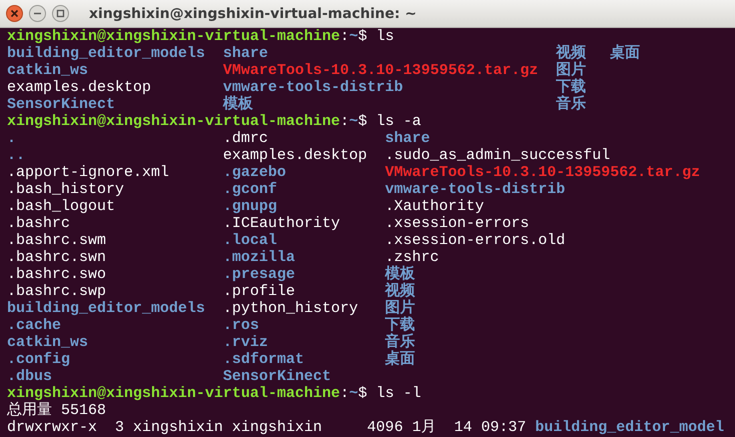  What do you see at coordinates (250, 189) in the screenshot?
I see `file-name: .gconf` at bounding box center [250, 189].